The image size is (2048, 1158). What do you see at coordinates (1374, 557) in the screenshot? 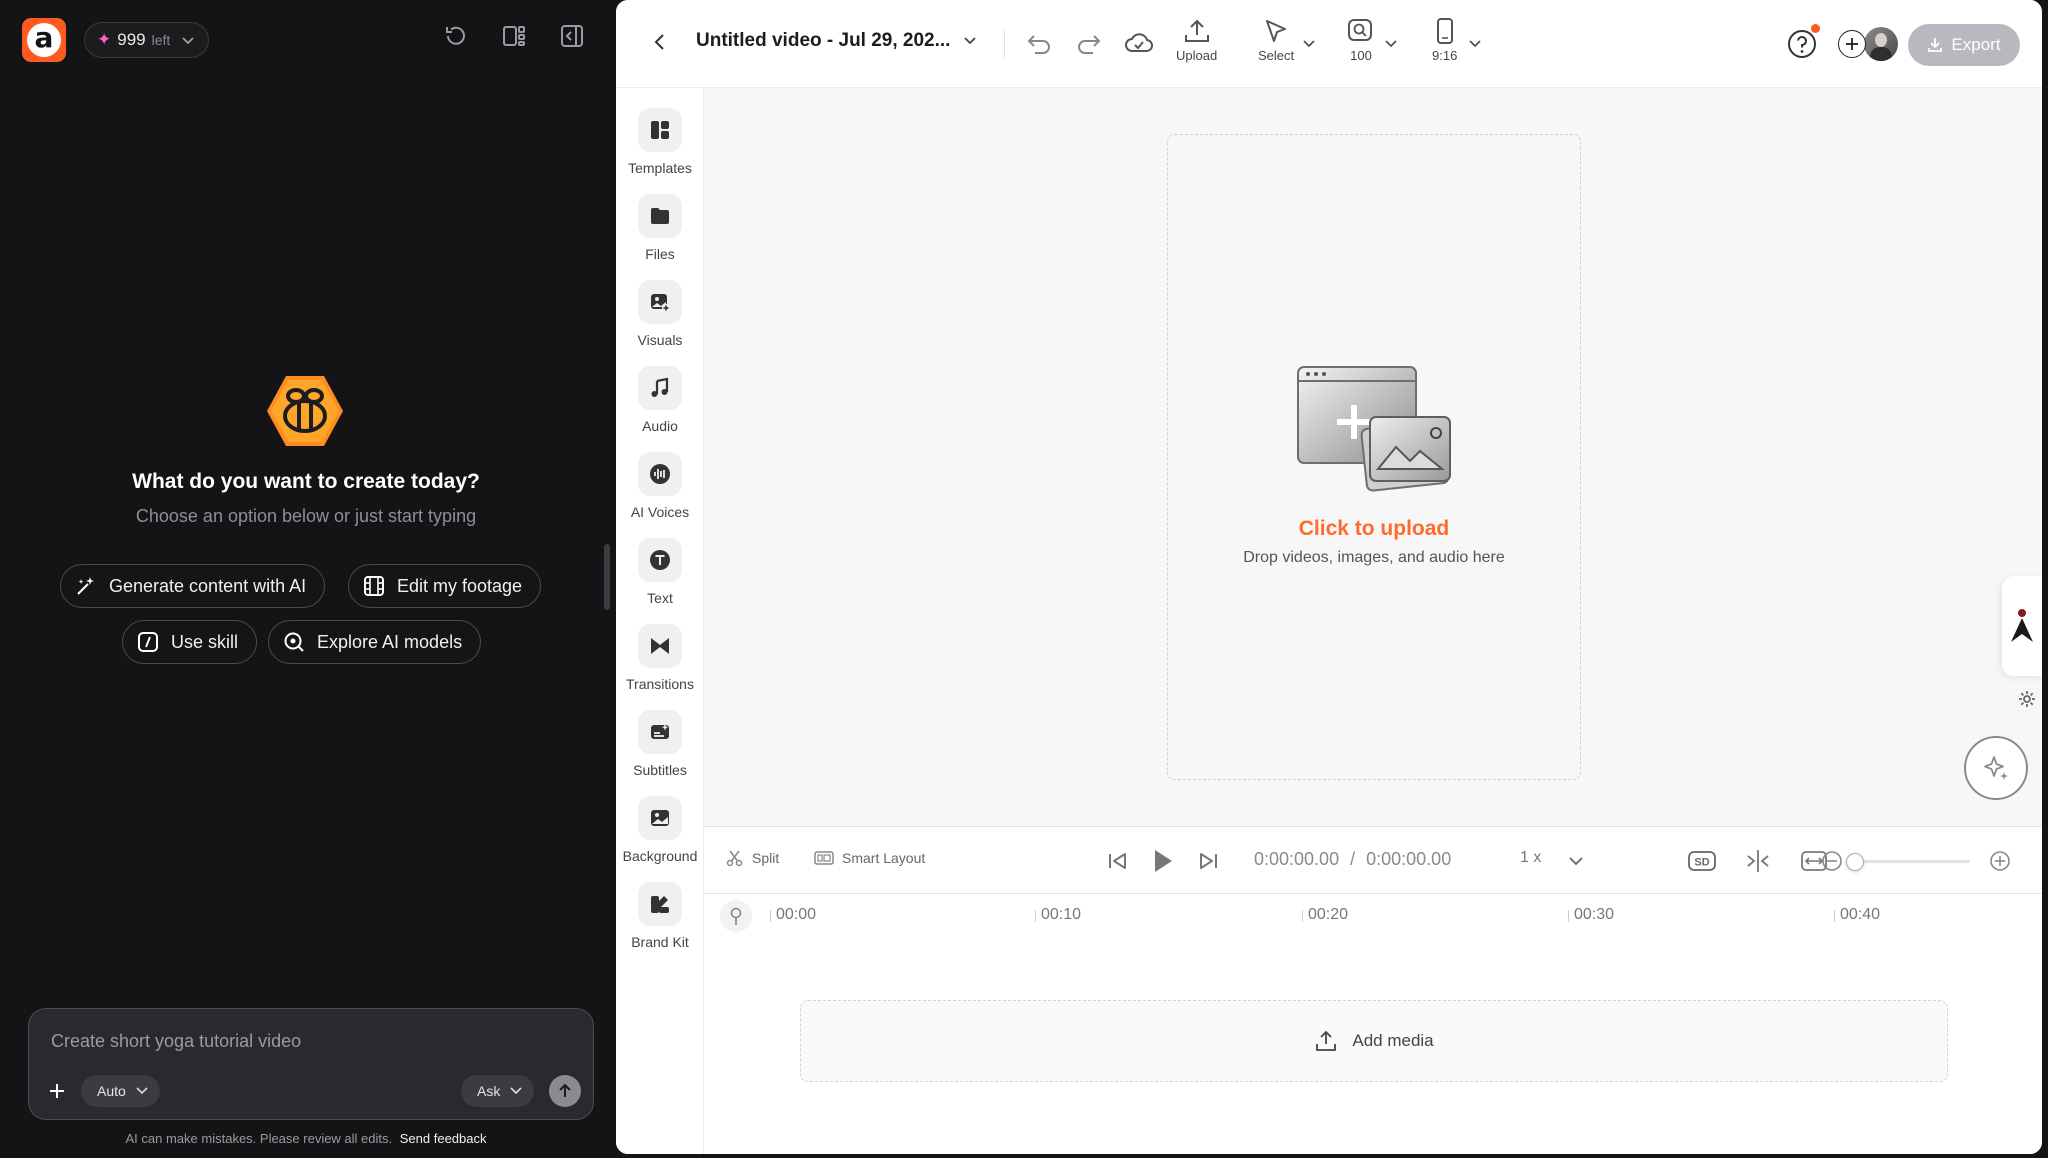
I see `upload-subtitle: Drop videos, images, and audio here` at bounding box center [1374, 557].